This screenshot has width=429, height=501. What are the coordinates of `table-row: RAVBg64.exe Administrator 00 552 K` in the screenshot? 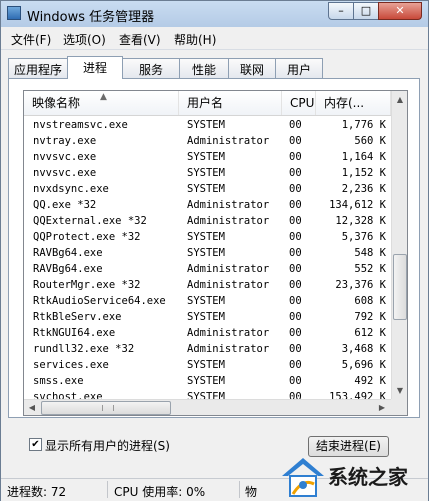 It's located at (207, 269).